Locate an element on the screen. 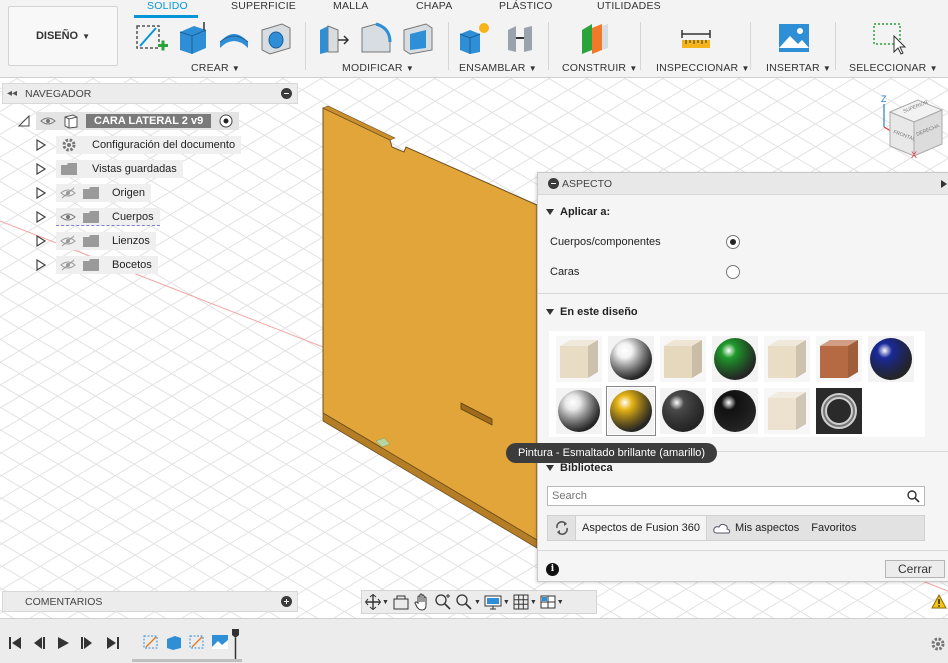 The image size is (948, 663). search-input is located at coordinates (723, 496).